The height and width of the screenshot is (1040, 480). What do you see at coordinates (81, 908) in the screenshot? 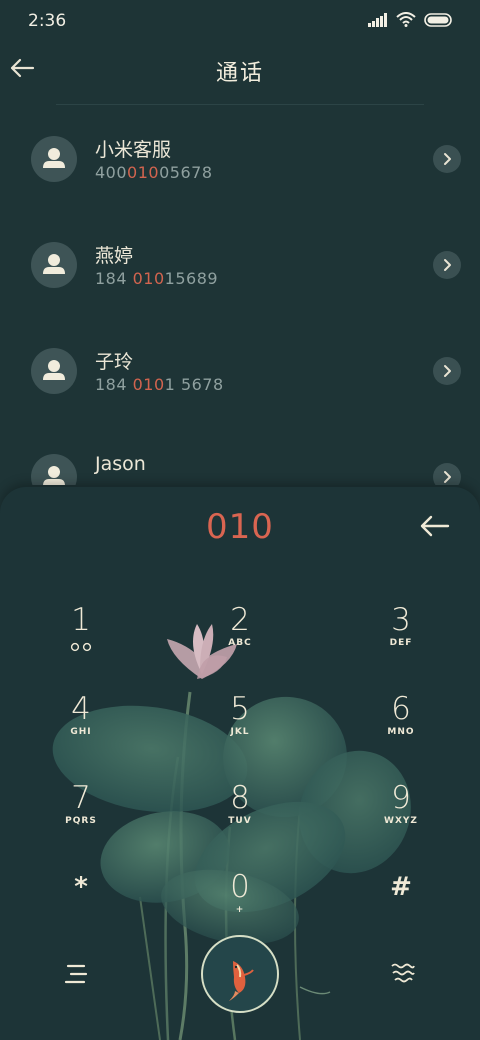
I see `key-star: *` at bounding box center [81, 908].